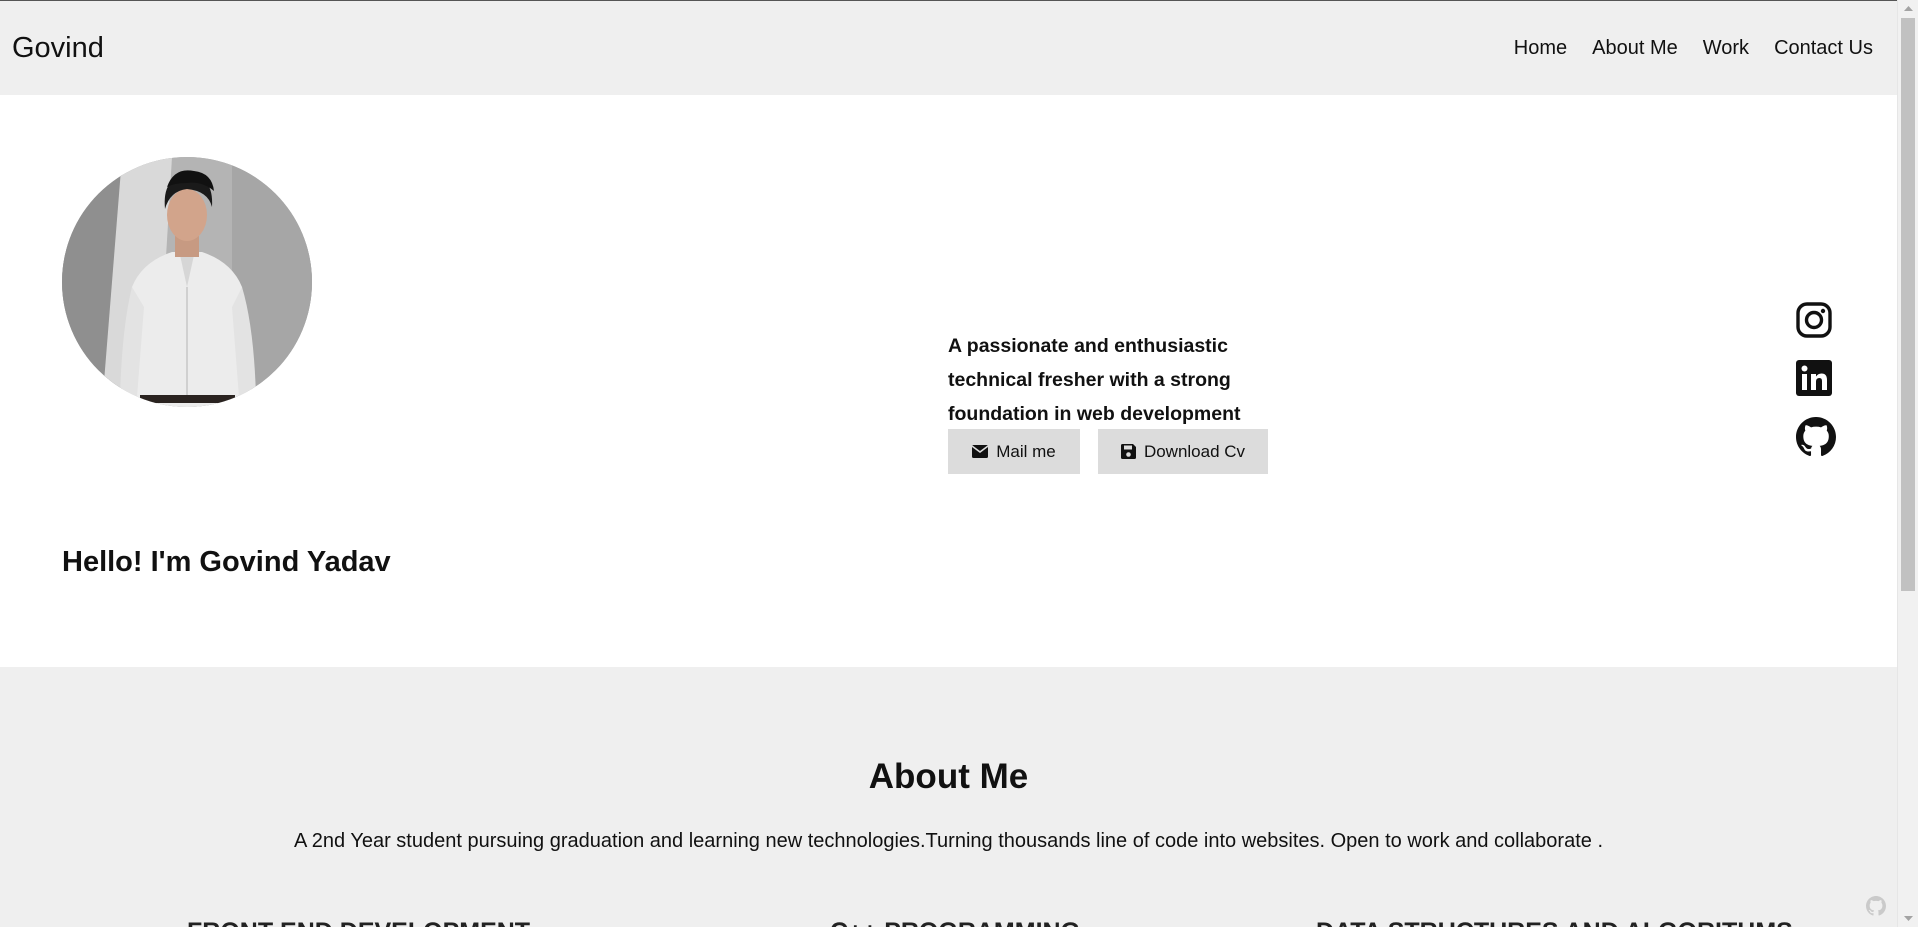 This screenshot has height=927, width=1918. Describe the element at coordinates (1554, 922) in the screenshot. I see `skill-data-structures: DATA STRUCTURES AND ALGORITHMS` at that location.